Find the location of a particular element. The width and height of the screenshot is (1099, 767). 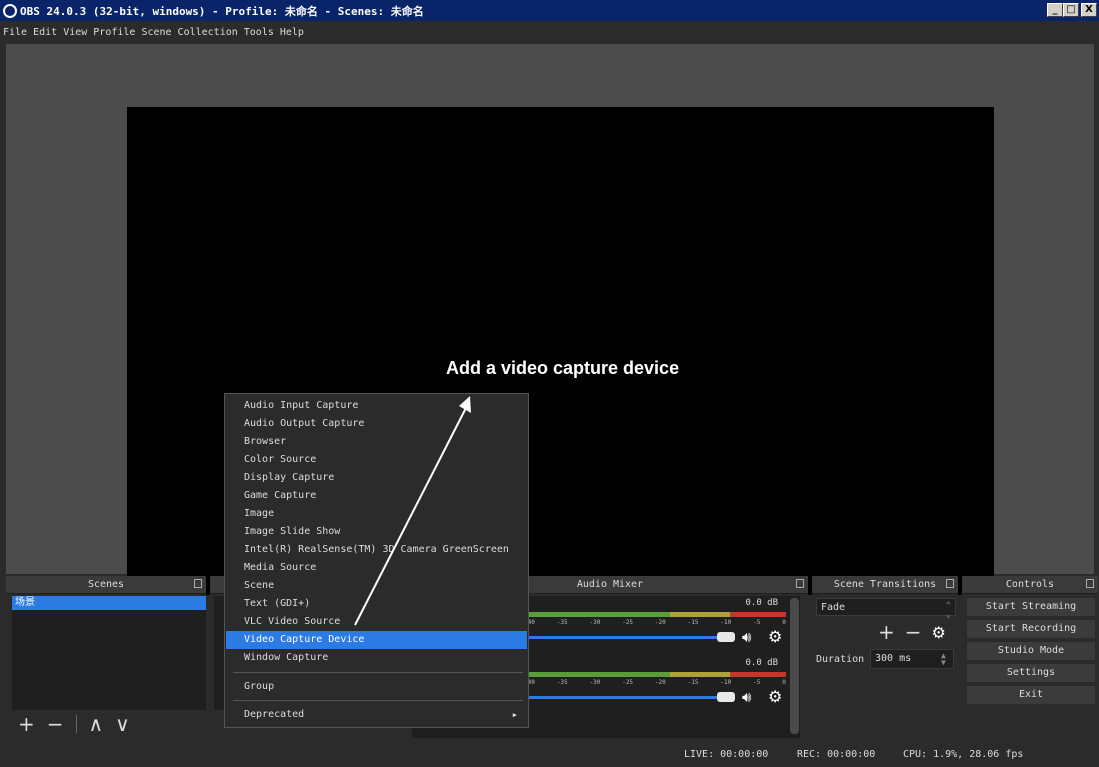

menu-view: View is located at coordinates (75, 32).